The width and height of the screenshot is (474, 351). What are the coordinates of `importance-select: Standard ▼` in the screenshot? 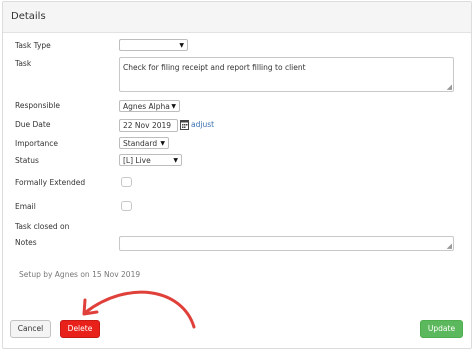 It's located at (144, 143).